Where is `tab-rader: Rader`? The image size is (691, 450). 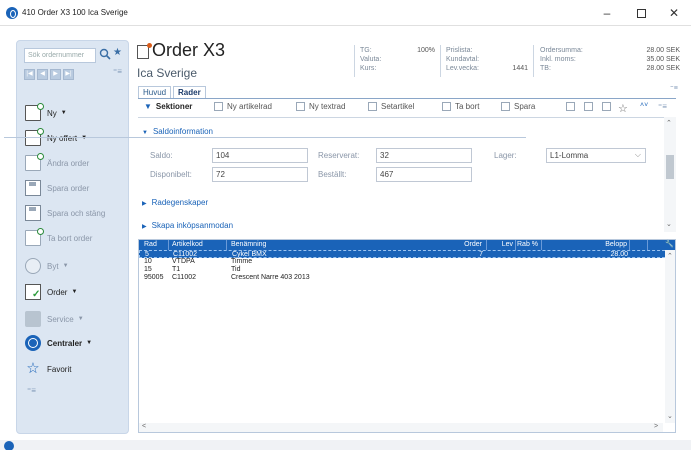
tab-rader: Rader is located at coordinates (189, 92).